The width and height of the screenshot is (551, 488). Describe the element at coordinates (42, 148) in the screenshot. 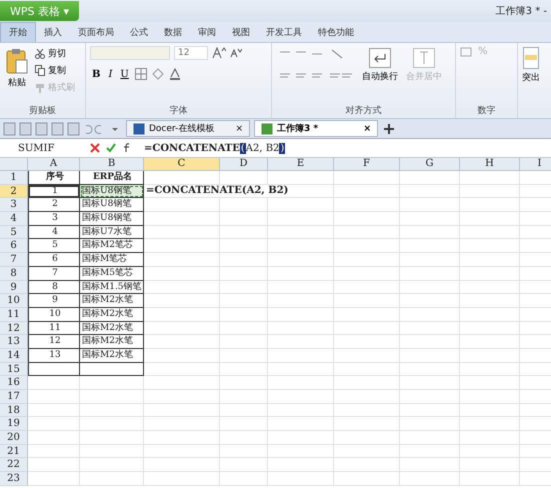

I see `name-box: SUMIF` at that location.